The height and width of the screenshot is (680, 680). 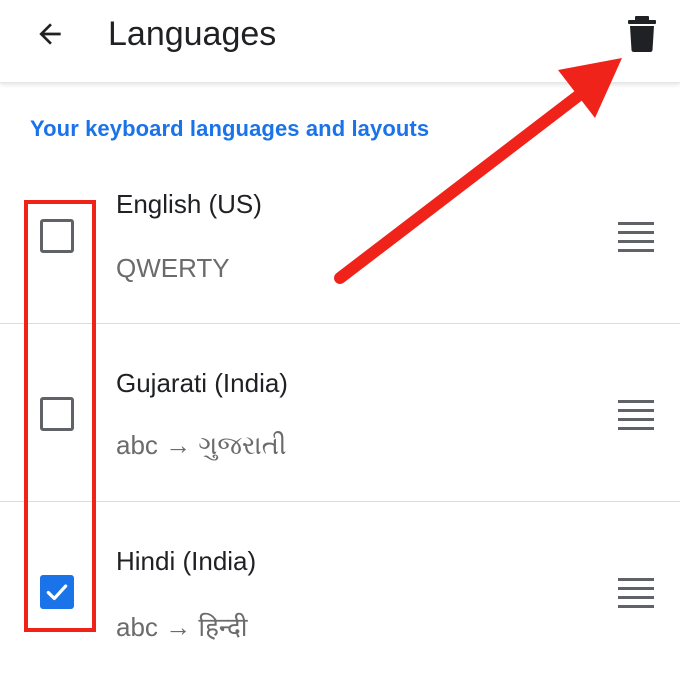 I want to click on back-button, so click(x=50, y=34).